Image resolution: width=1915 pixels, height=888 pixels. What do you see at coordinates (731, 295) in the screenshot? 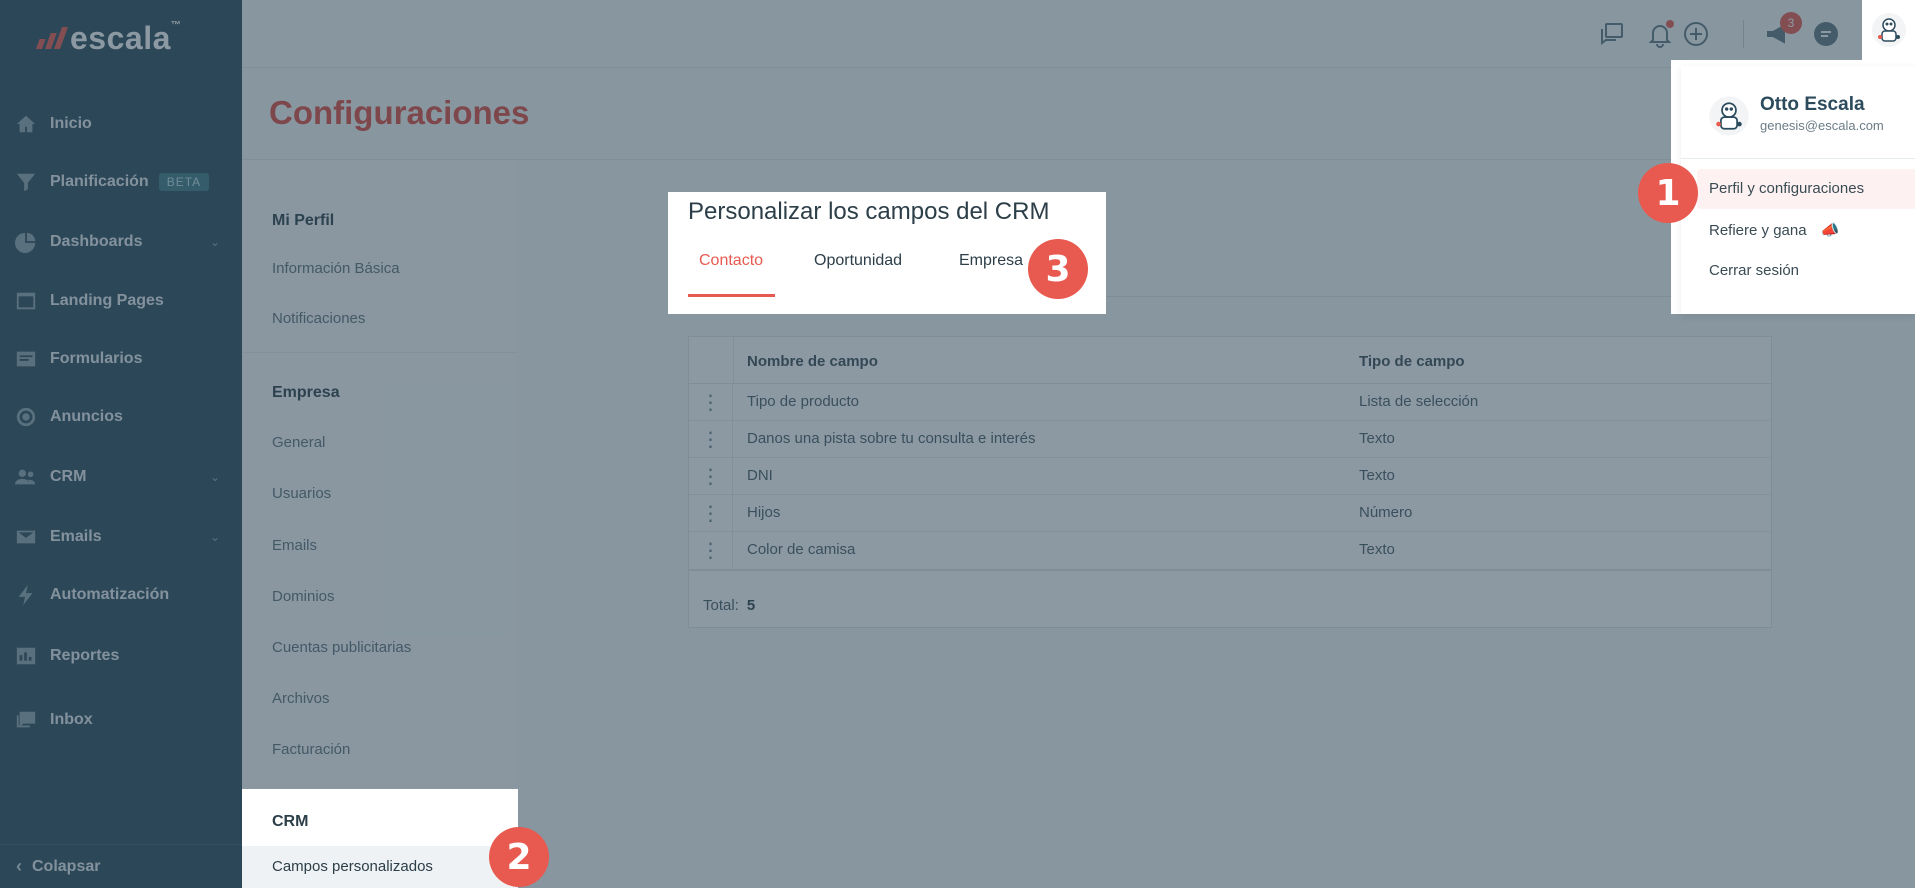
I see `active-tab-indicator` at bounding box center [731, 295].